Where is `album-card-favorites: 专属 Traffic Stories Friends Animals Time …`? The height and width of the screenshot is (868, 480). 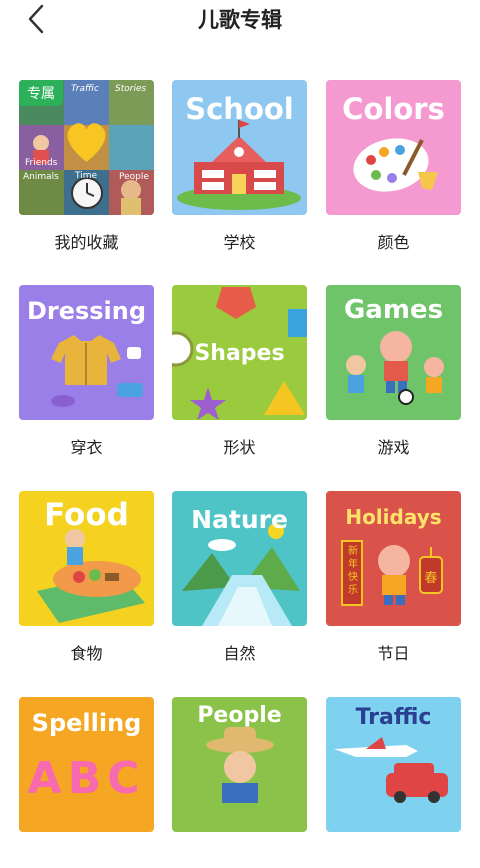 album-card-favorites: 专属 Traffic Stories Friends Animals Time … is located at coordinates (86, 166).